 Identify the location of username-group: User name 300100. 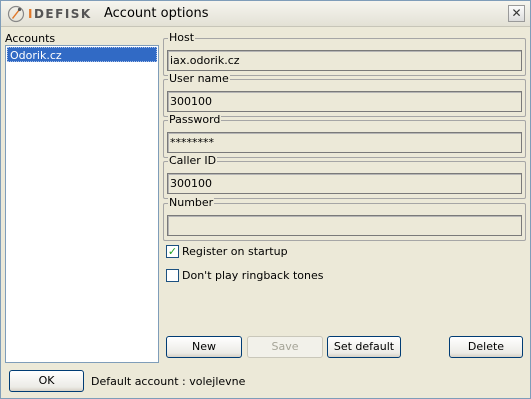
(344, 95).